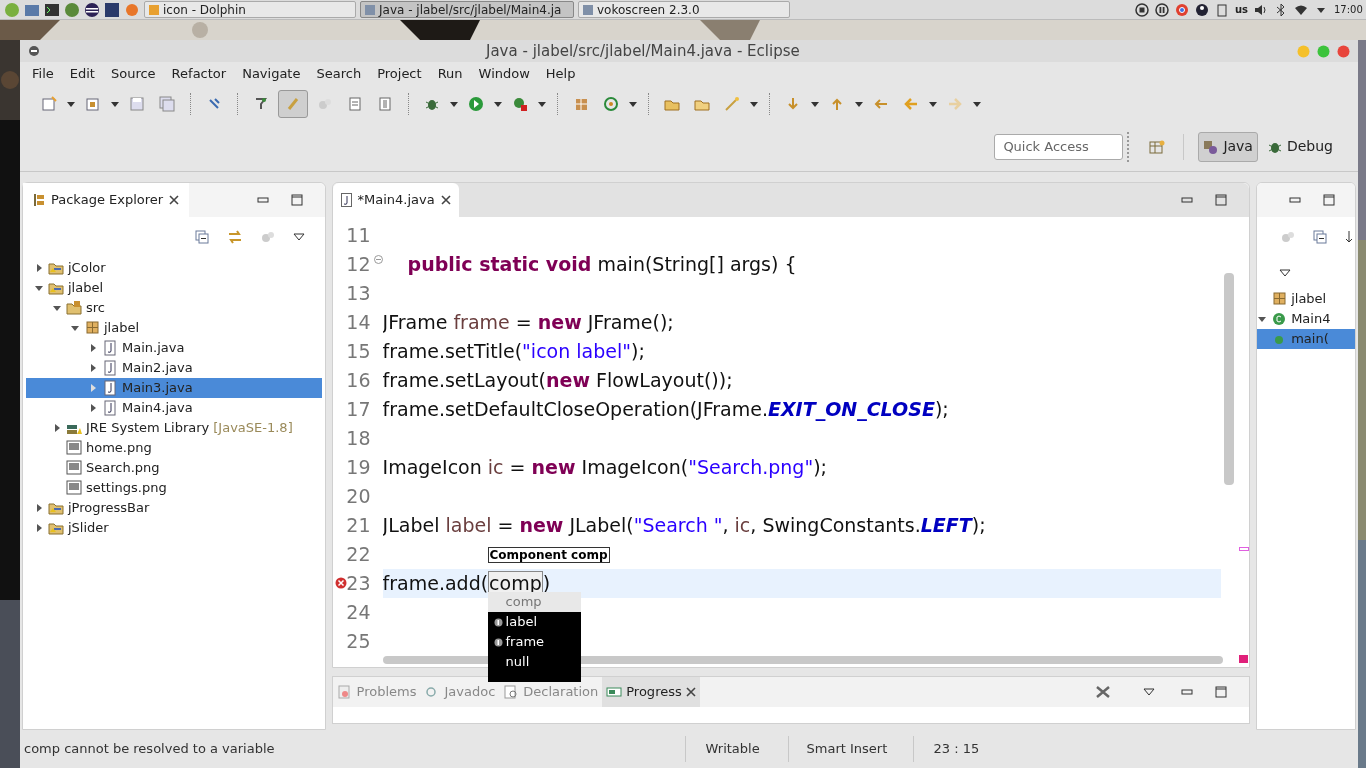 The height and width of the screenshot is (768, 1366). I want to click on tree-item: main(, so click(1306, 339).